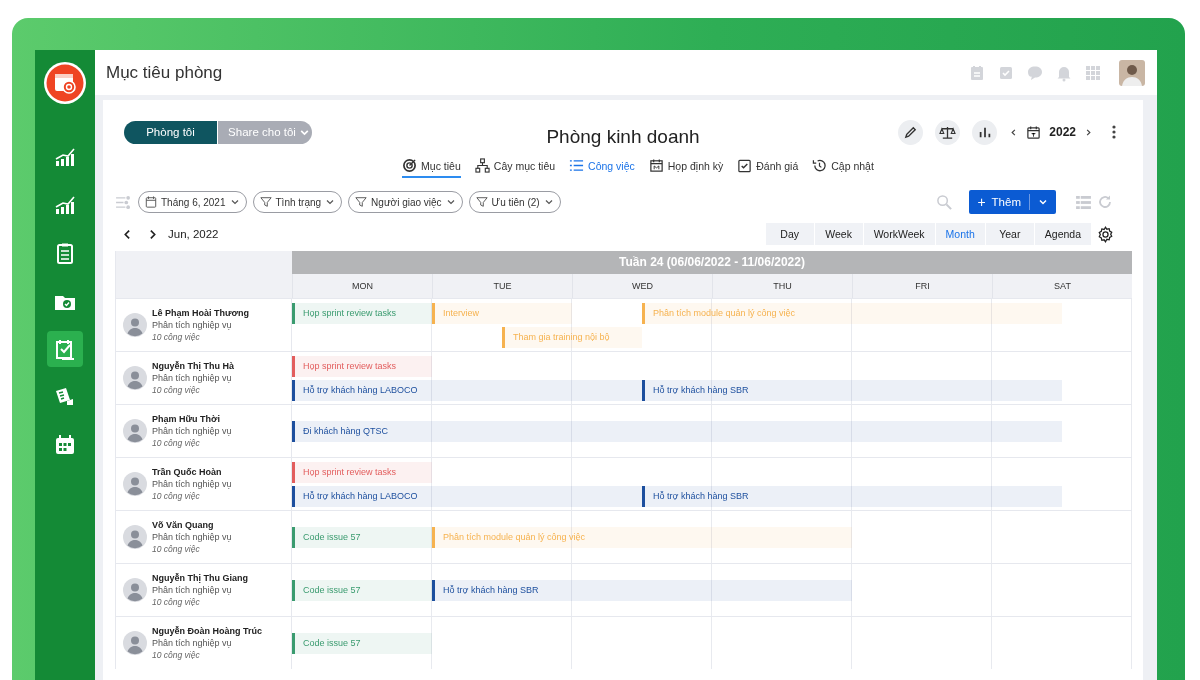 Image resolution: width=1200 pixels, height=680 pixels. What do you see at coordinates (187, 472) in the screenshot?
I see `person-name: Trần Quốc Hoàn` at bounding box center [187, 472].